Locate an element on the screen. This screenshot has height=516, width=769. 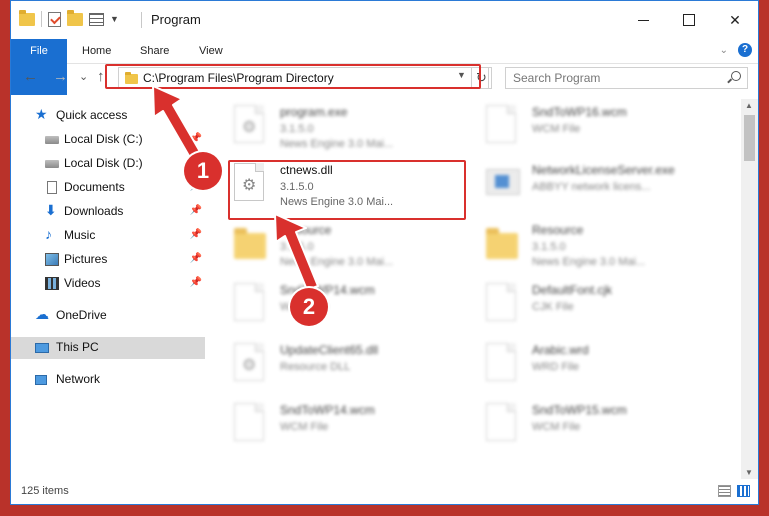
sidebar-item-local-disk-d: Local Disk (D:) 📌 is located at coordinates (108, 164).